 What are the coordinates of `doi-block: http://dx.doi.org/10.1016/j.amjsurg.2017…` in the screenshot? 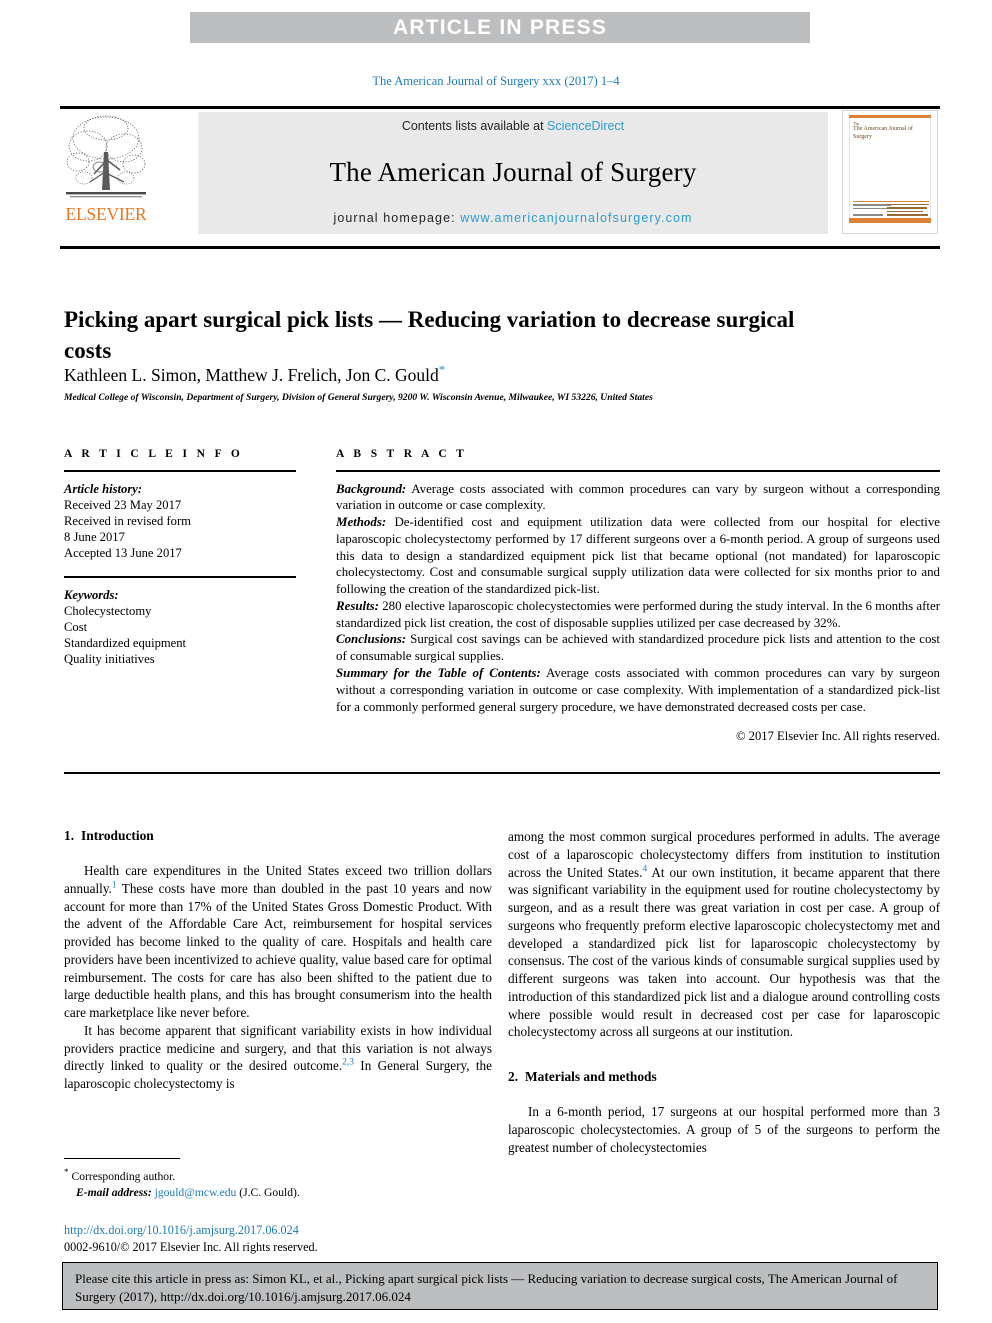 It's located at (284, 1238).